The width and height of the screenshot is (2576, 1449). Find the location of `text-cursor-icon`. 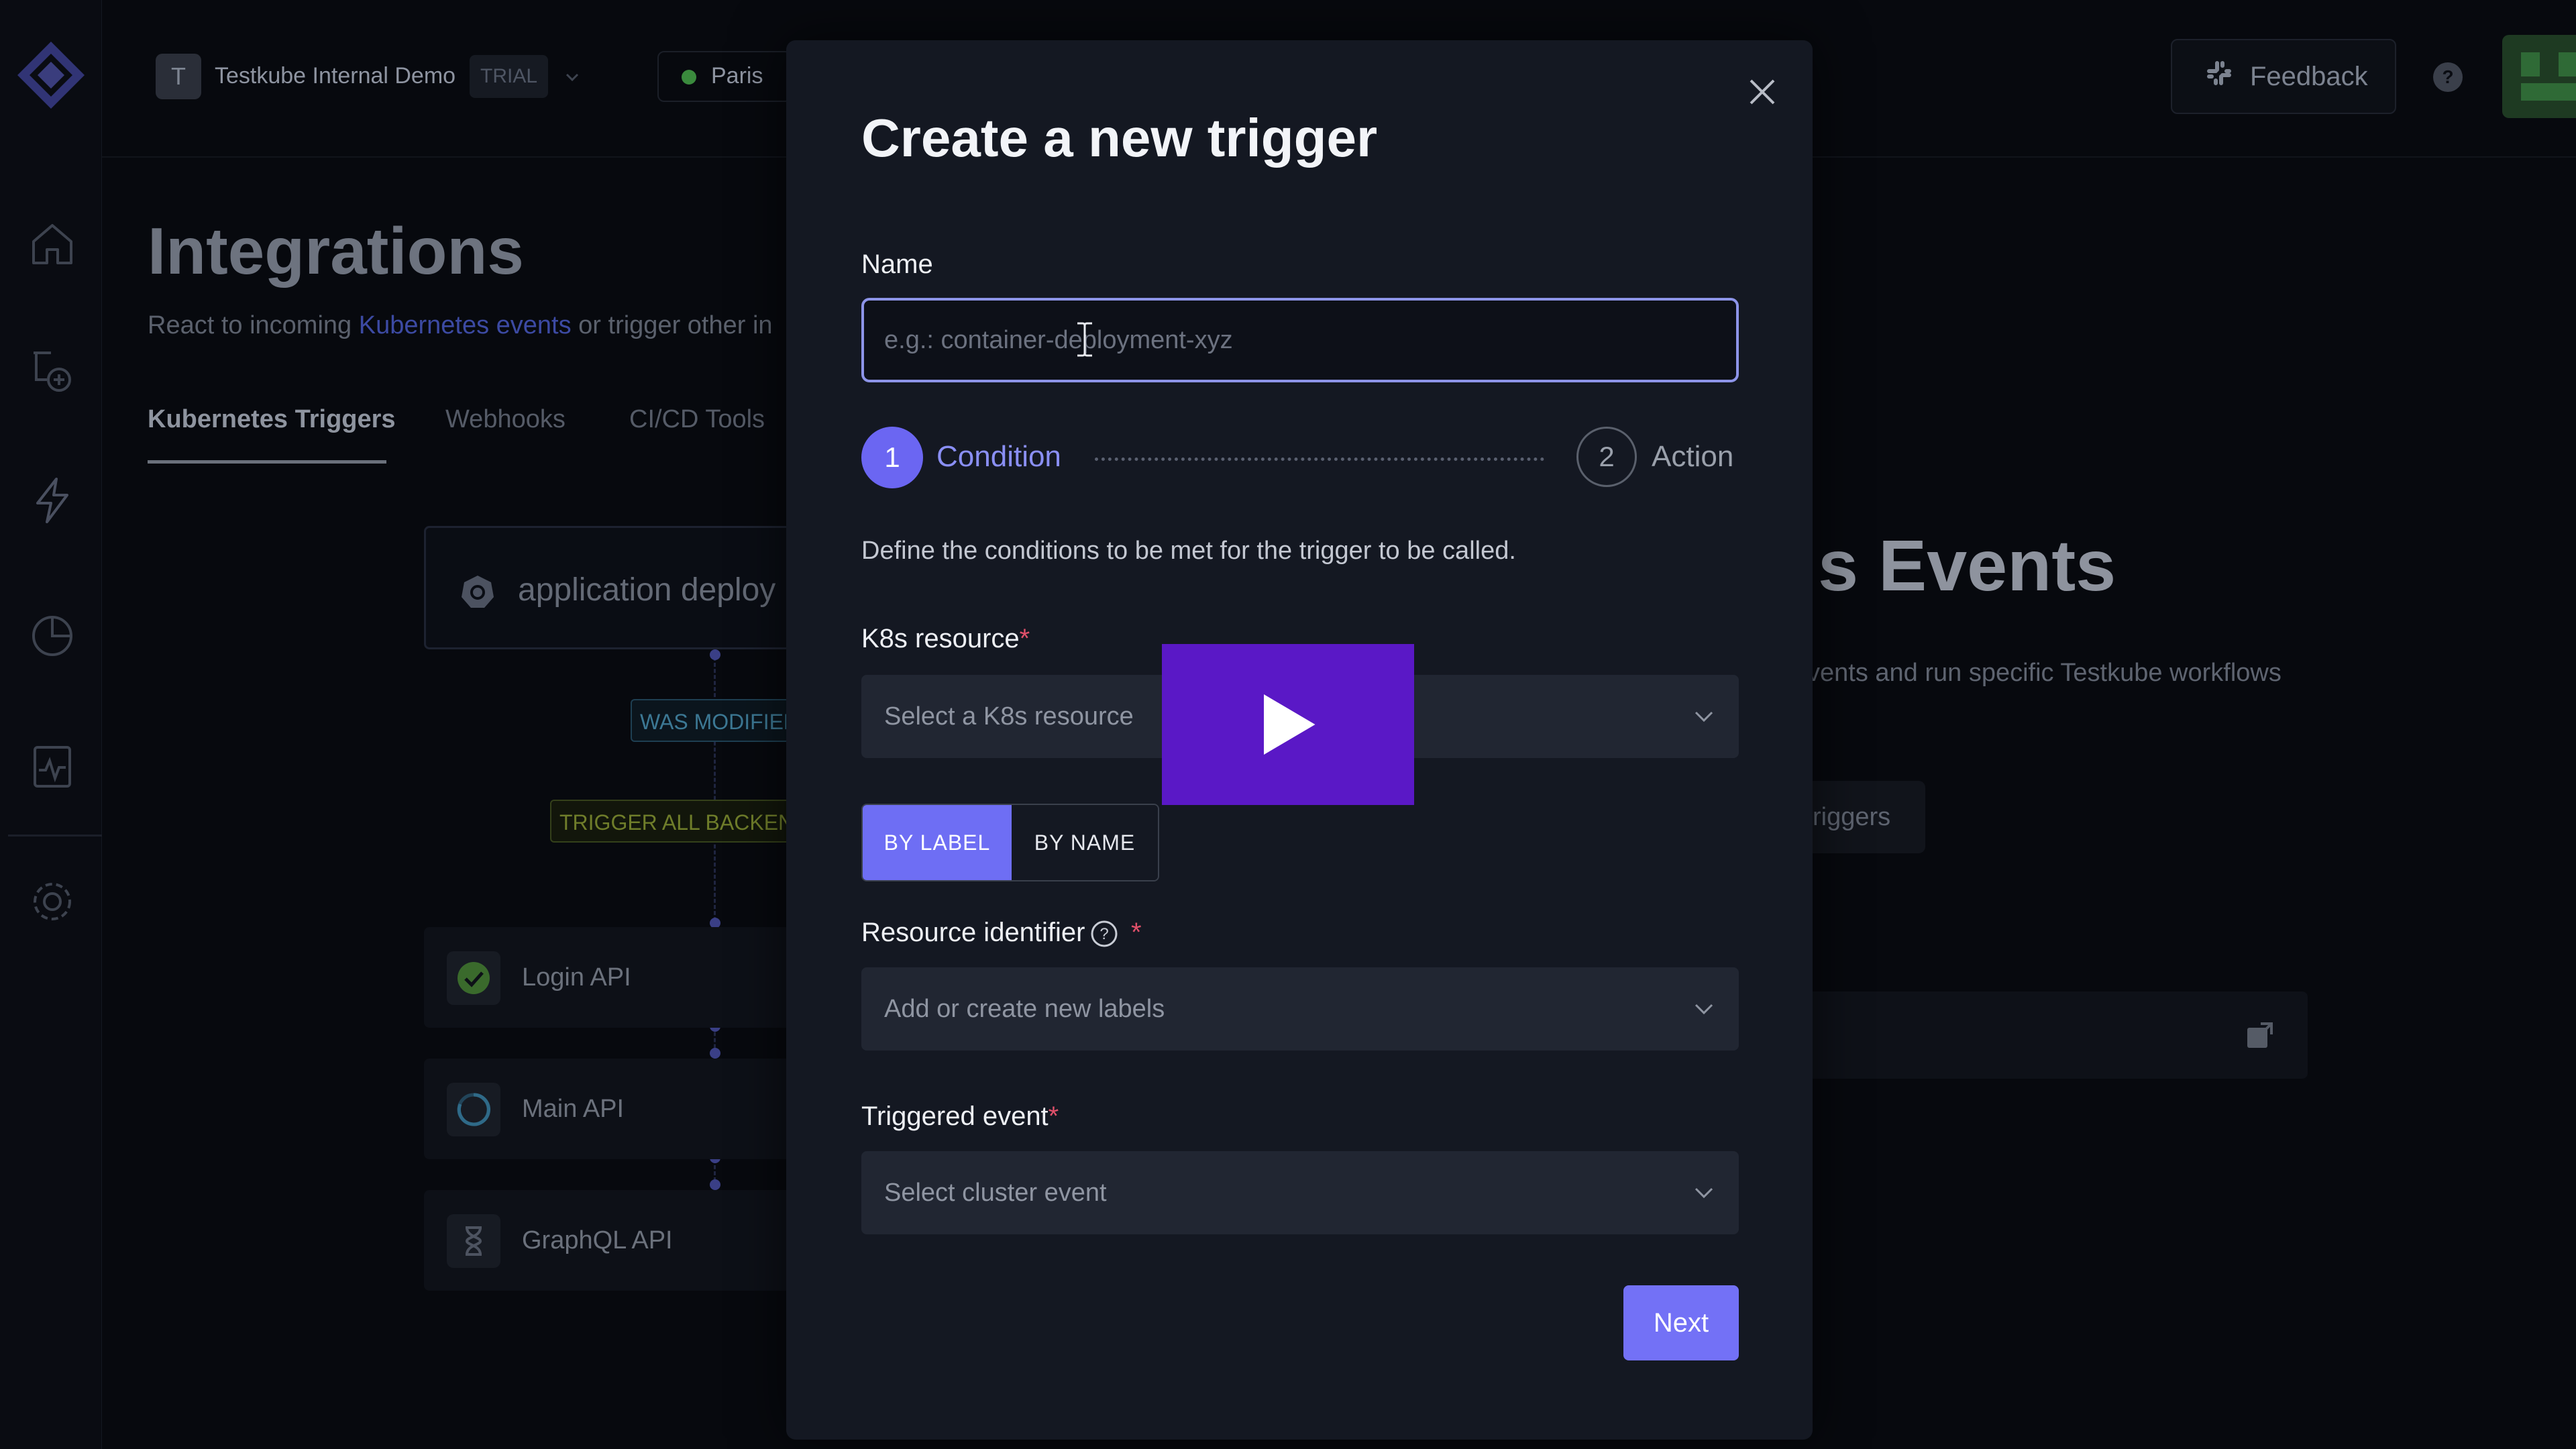

text-cursor-icon is located at coordinates (1084, 339).